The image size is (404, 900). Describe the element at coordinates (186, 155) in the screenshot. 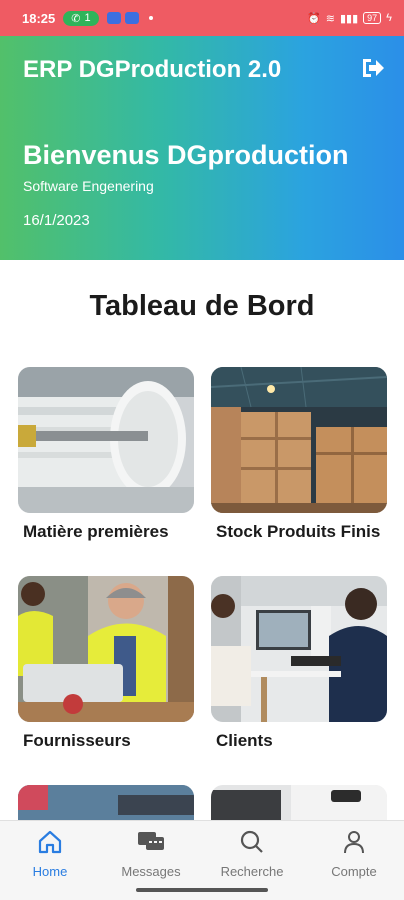

I see `welcome-title: Bienvenus DGproduction` at that location.